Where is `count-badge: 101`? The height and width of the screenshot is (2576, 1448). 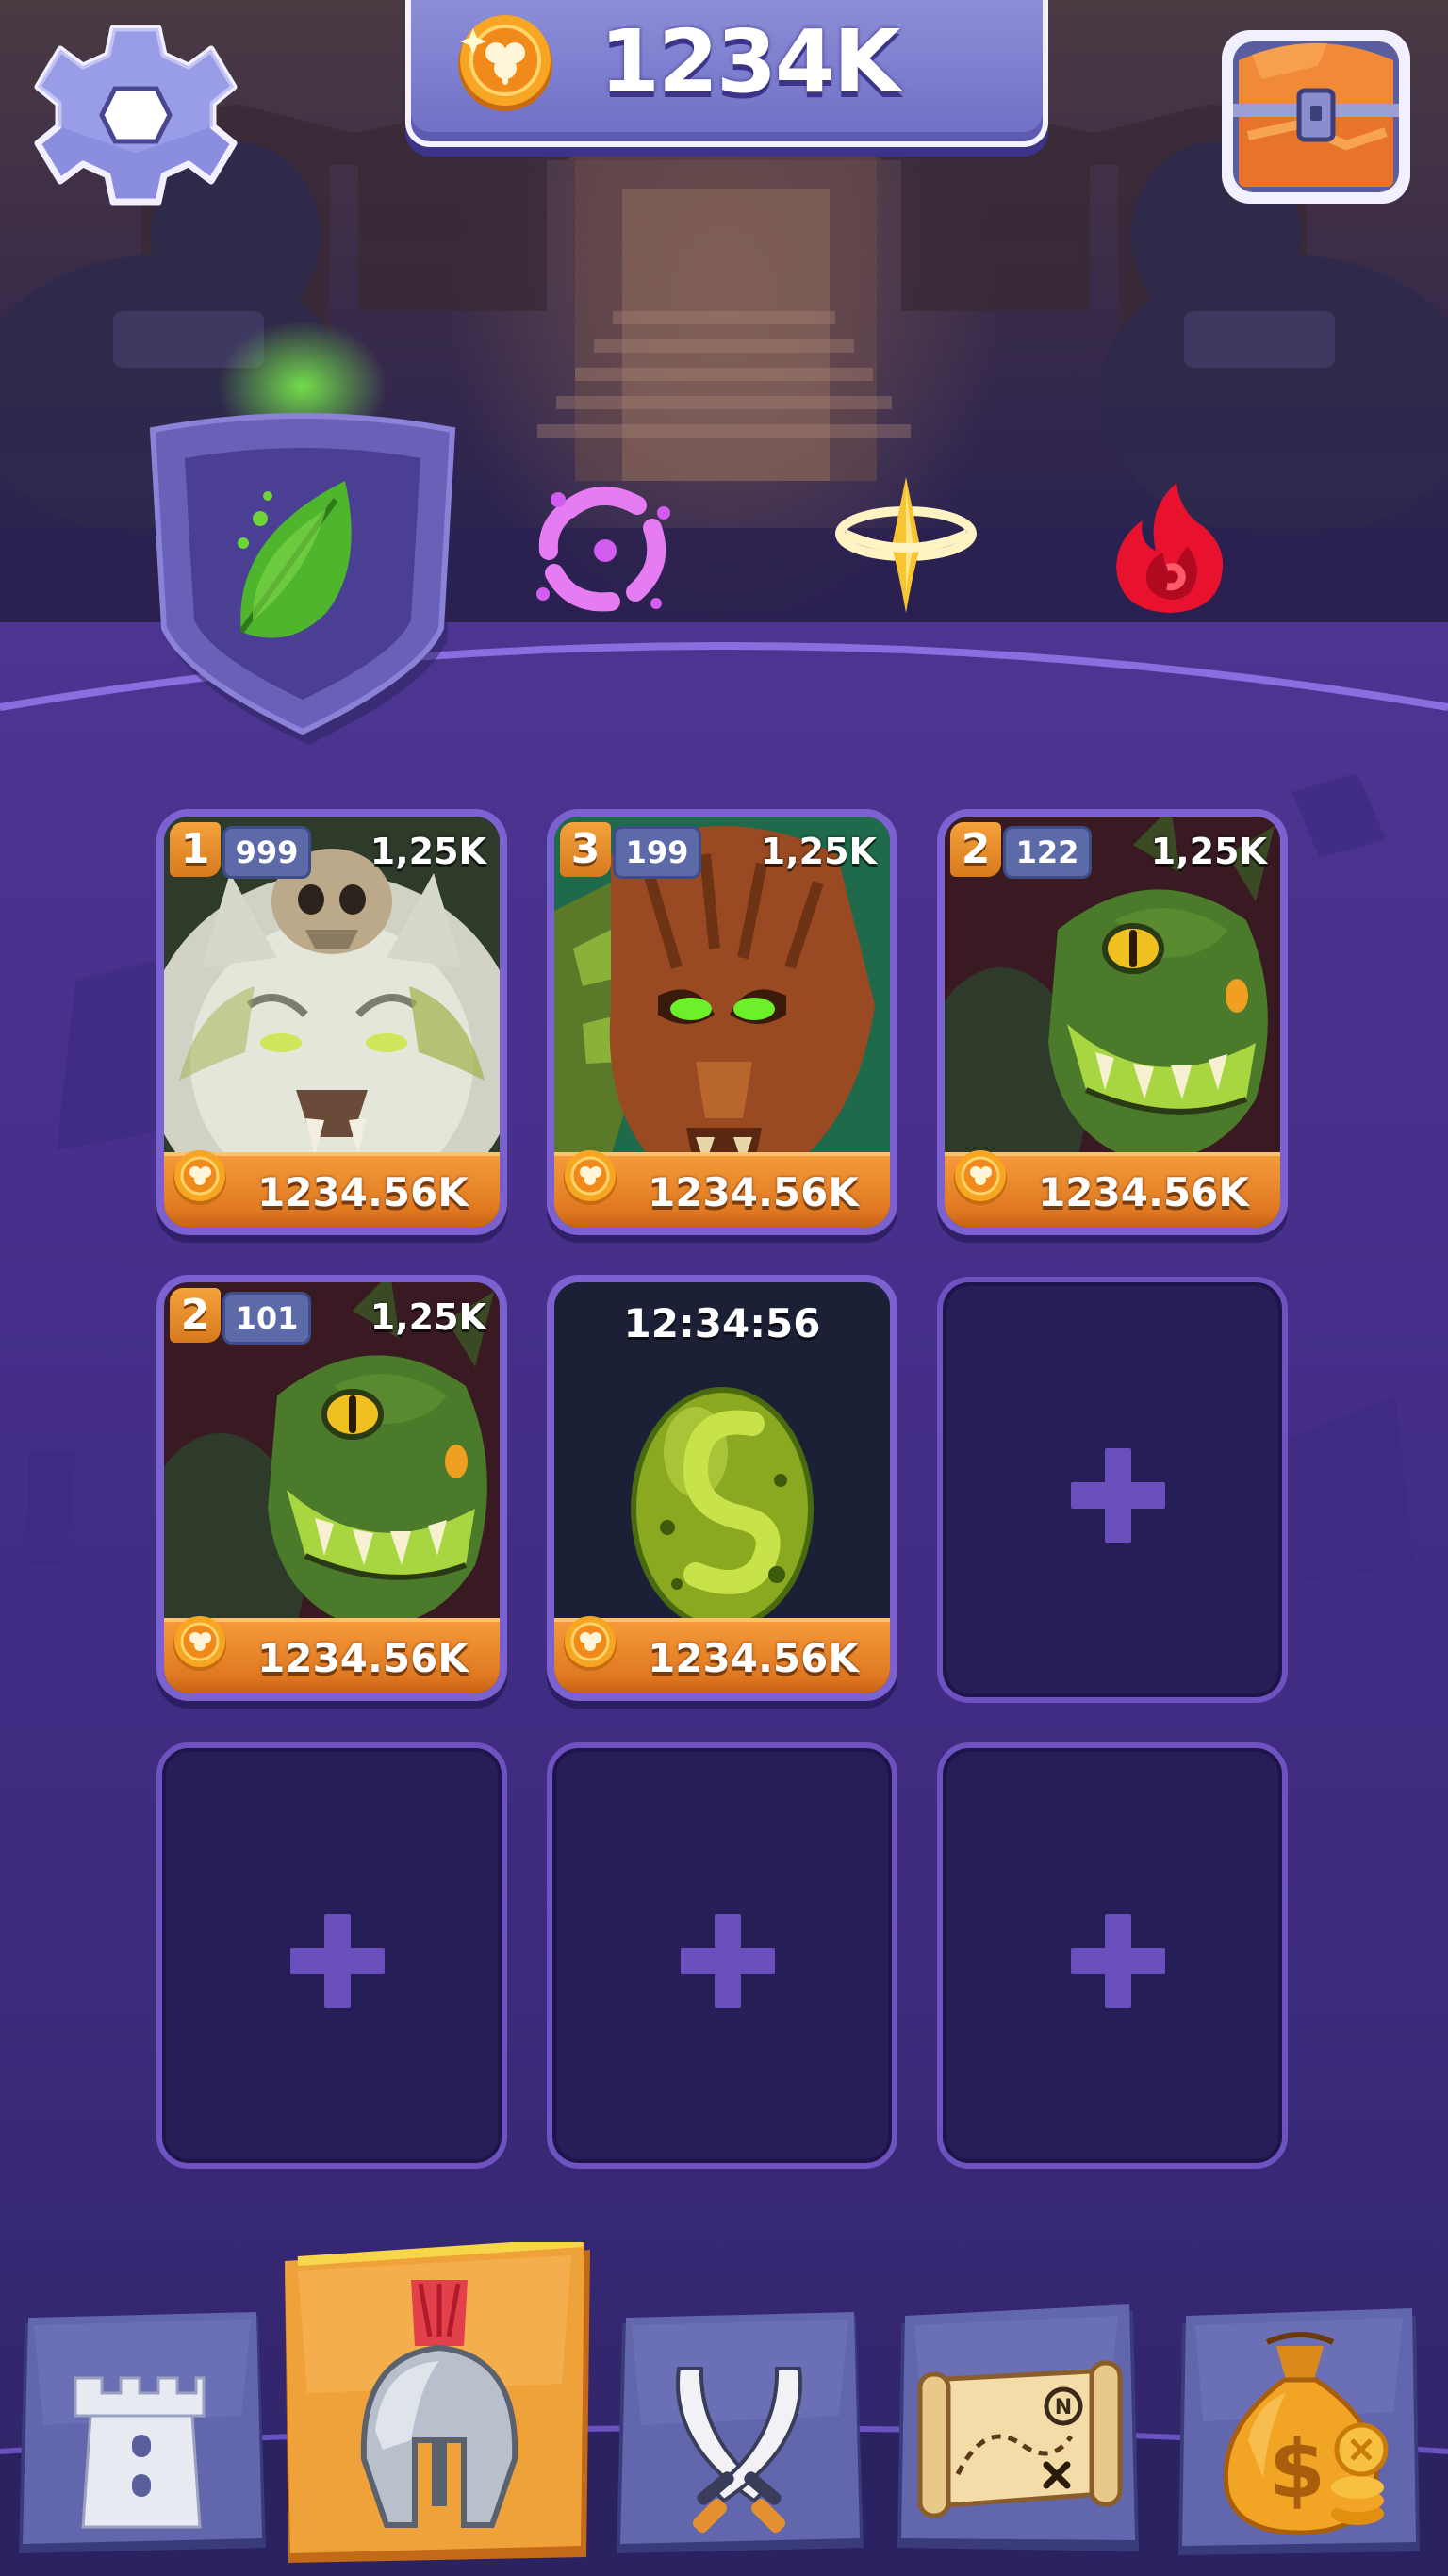
count-badge: 101 is located at coordinates (266, 1318).